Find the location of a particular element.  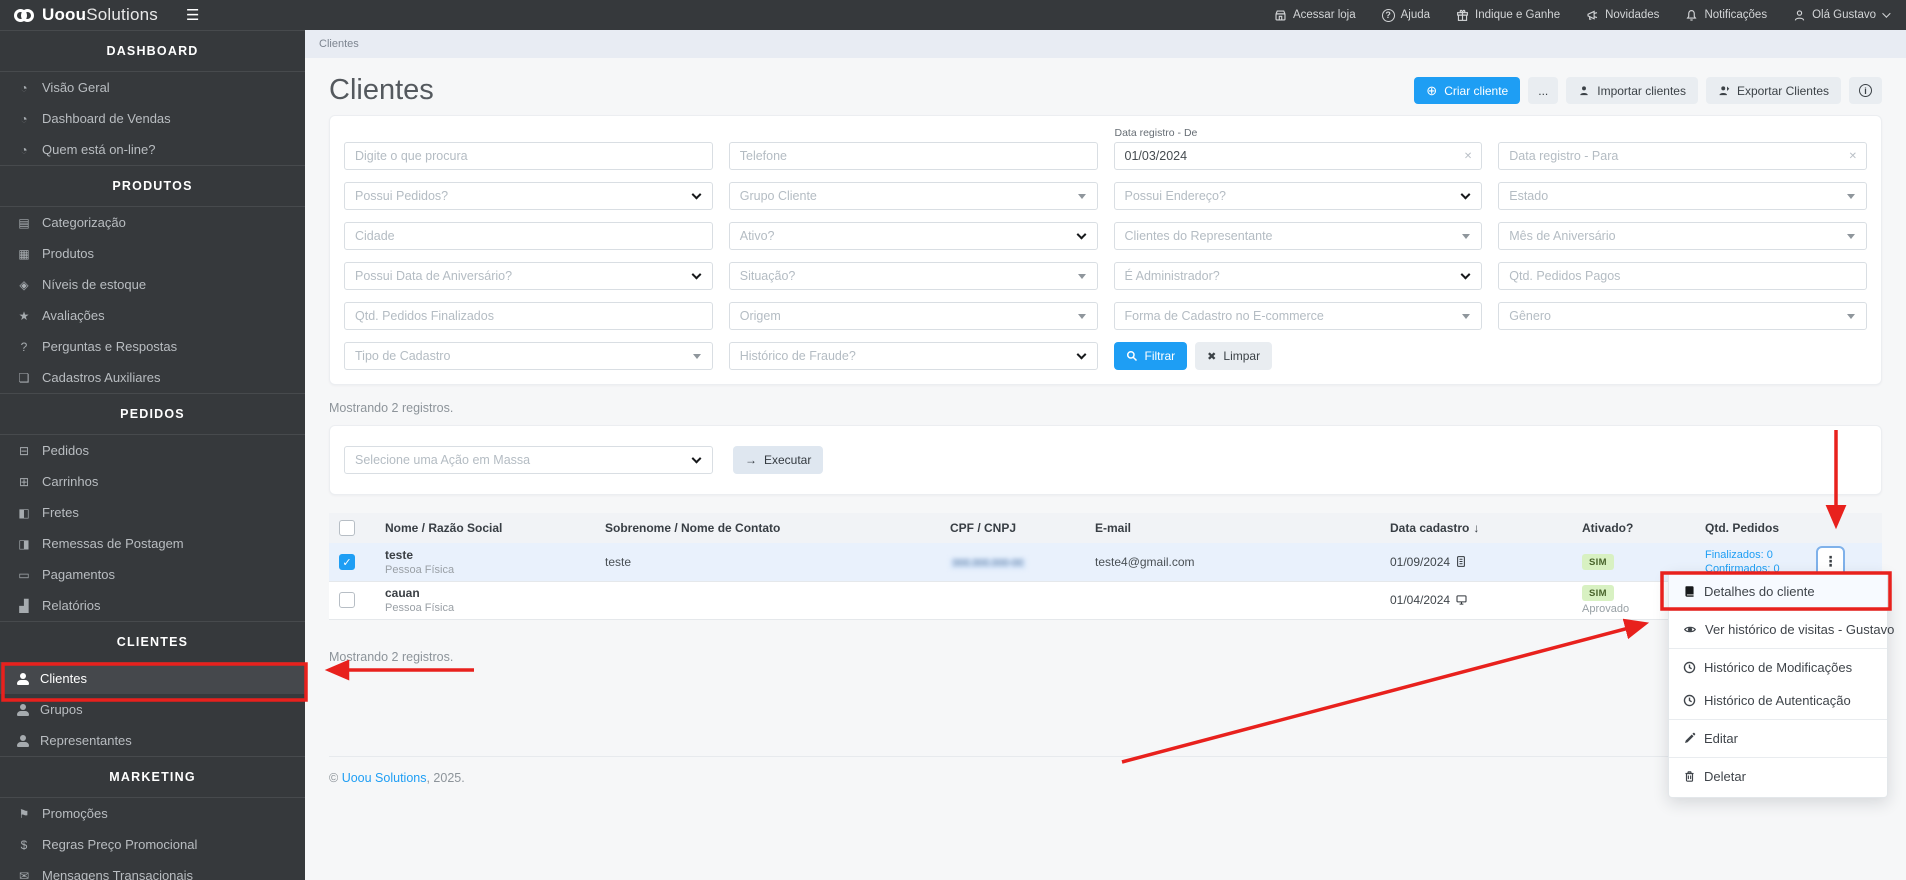

topbar-item-user: Olá Gustavo is located at coordinates (1842, 15).